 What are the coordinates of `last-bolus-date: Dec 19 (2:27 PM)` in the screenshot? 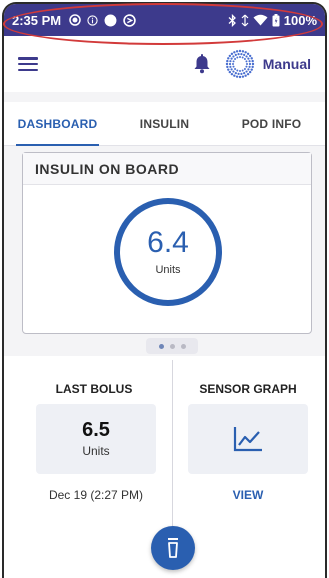 It's located at (96, 495).